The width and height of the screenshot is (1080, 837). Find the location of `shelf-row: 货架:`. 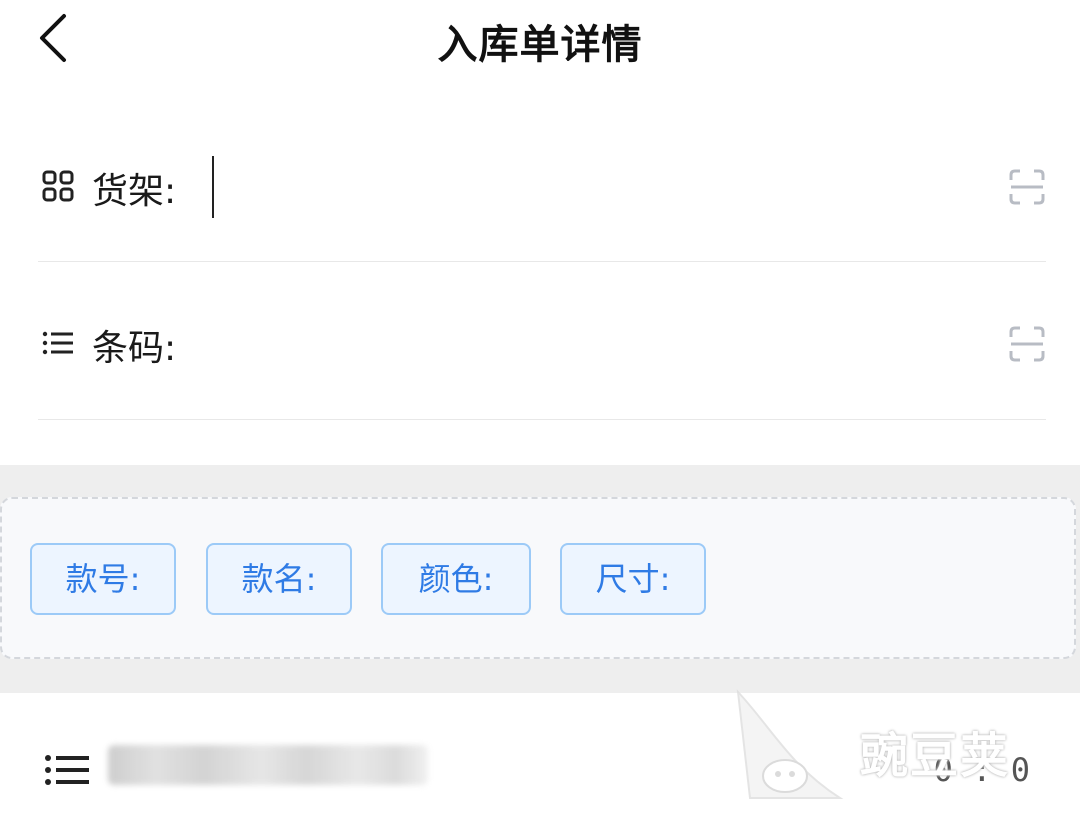

shelf-row: 货架: is located at coordinates (542, 185).